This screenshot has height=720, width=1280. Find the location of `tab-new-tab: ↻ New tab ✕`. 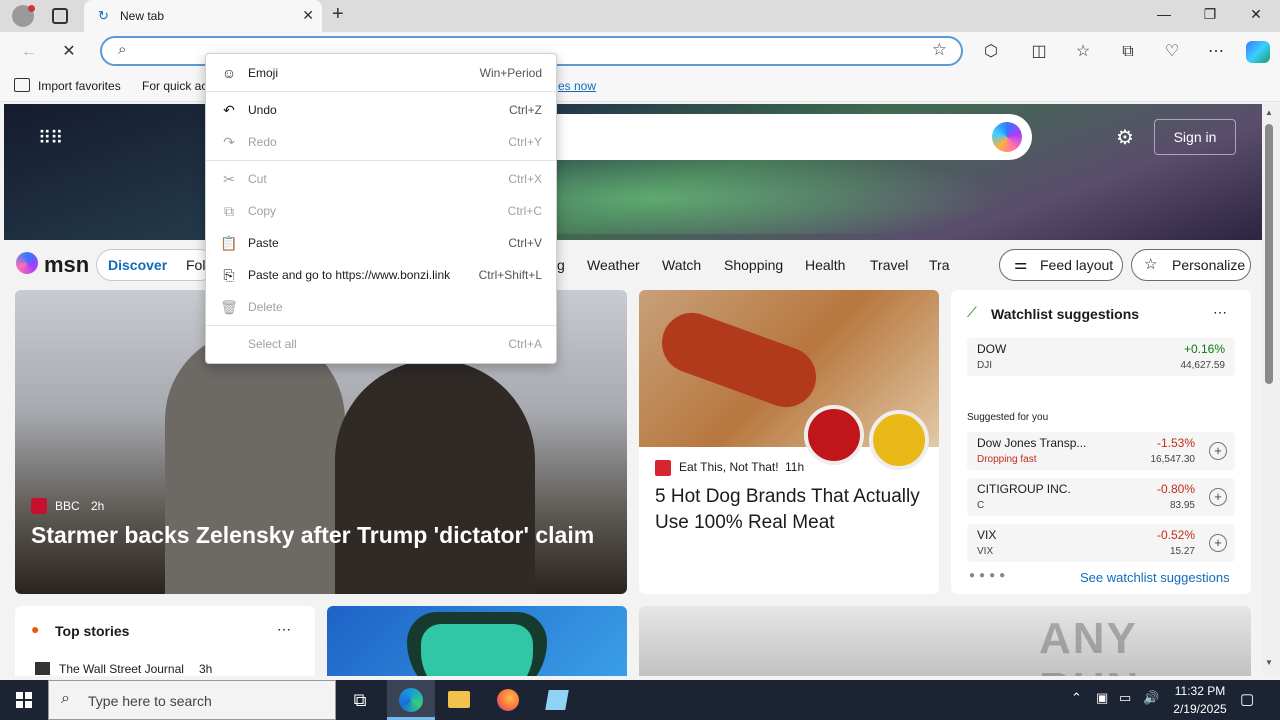

tab-new-tab: ↻ New tab ✕ is located at coordinates (203, 16).